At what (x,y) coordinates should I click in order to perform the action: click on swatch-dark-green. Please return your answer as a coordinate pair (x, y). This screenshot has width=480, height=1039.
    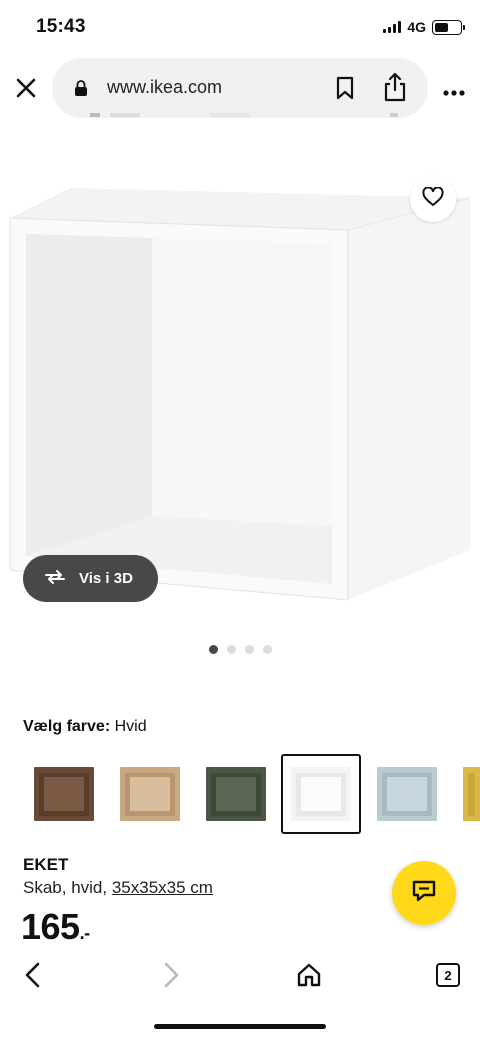
    Looking at the image, I should click on (236, 794).